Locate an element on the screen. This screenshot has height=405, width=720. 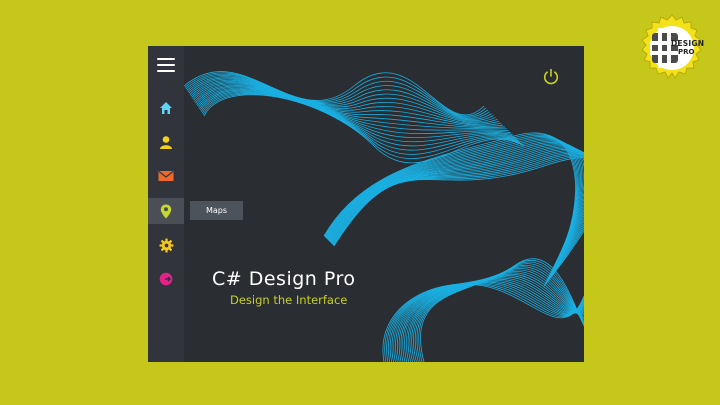
sidebar-item-user is located at coordinates (166, 142).